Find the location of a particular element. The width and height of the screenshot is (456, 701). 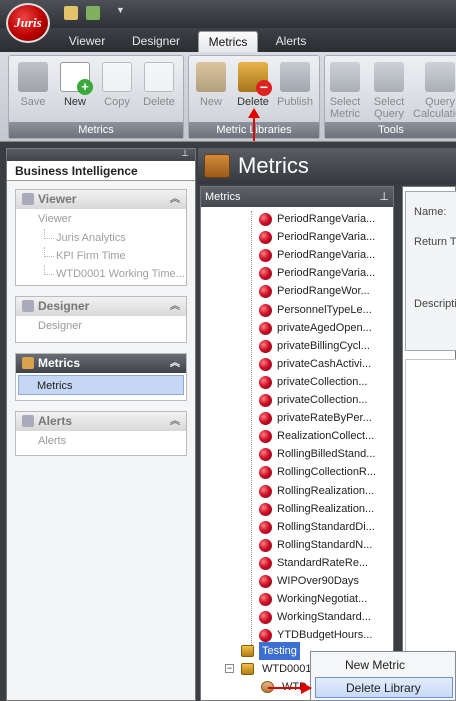

nav-subitem-kpi-firm-time: KPI Firm Time is located at coordinates (101, 256).